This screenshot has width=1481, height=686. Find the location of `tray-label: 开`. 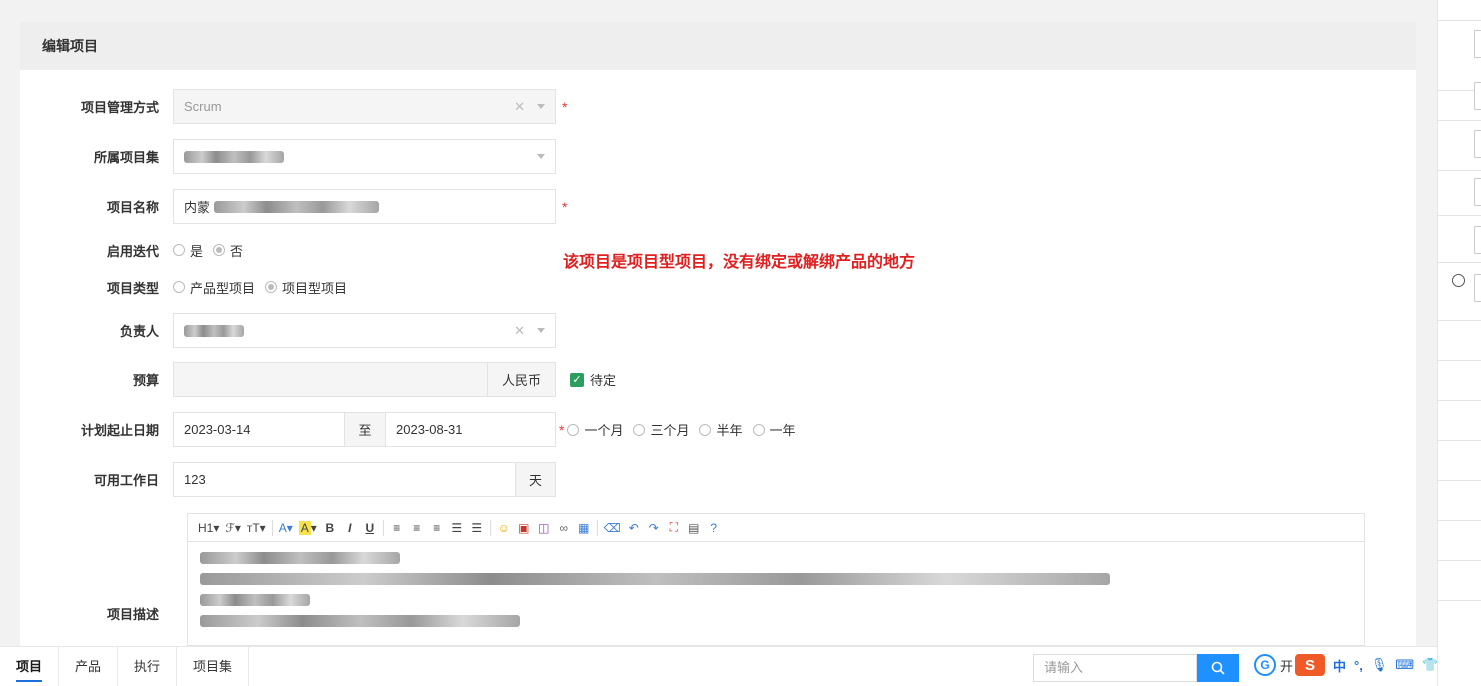

tray-label: 开 is located at coordinates (1287, 666).